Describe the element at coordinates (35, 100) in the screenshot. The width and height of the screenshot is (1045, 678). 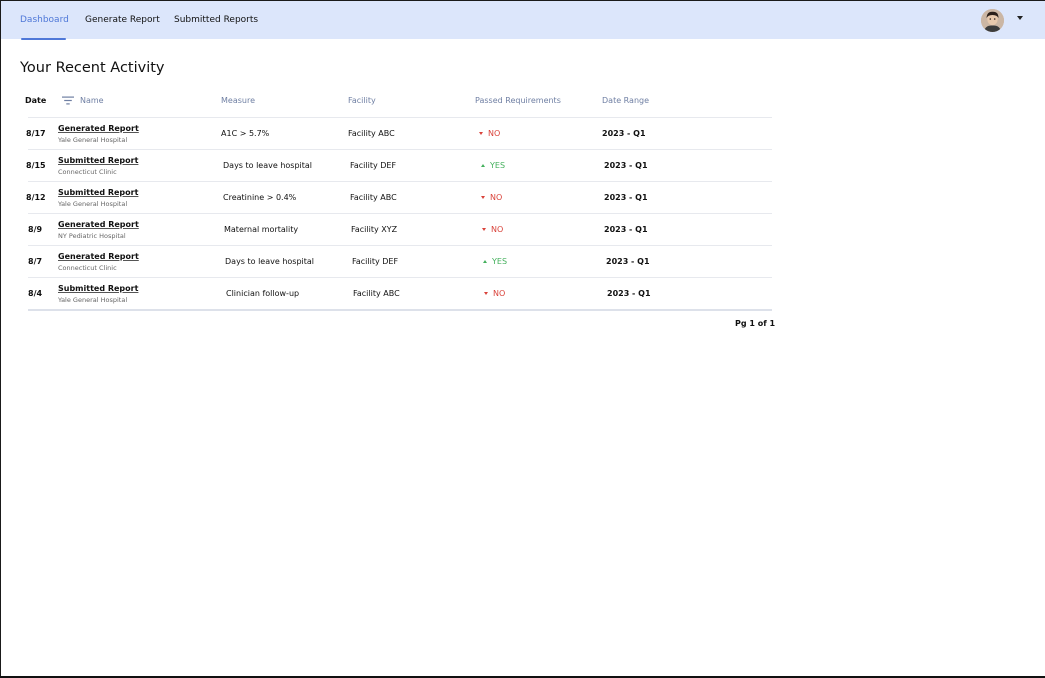
I see `column-header-date: Date` at that location.